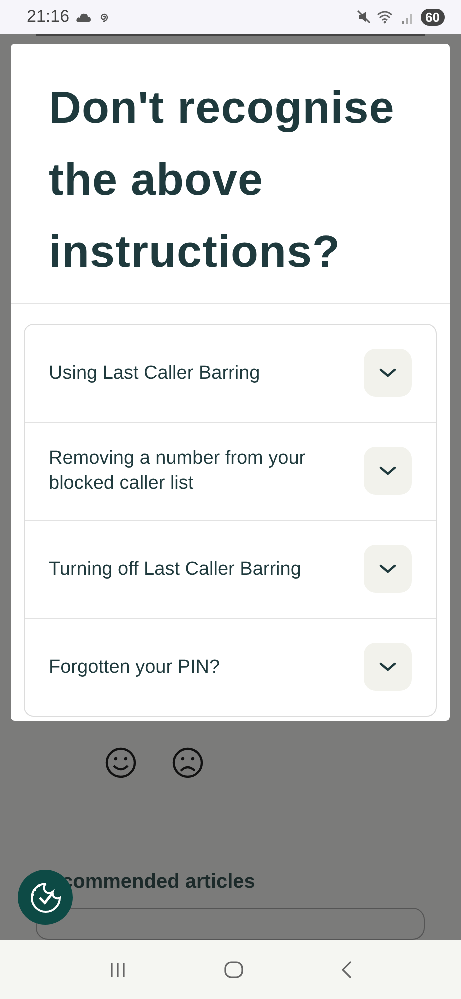 The image size is (461, 999). I want to click on accordion-label: Turning off Last Caller Barring, so click(175, 570).